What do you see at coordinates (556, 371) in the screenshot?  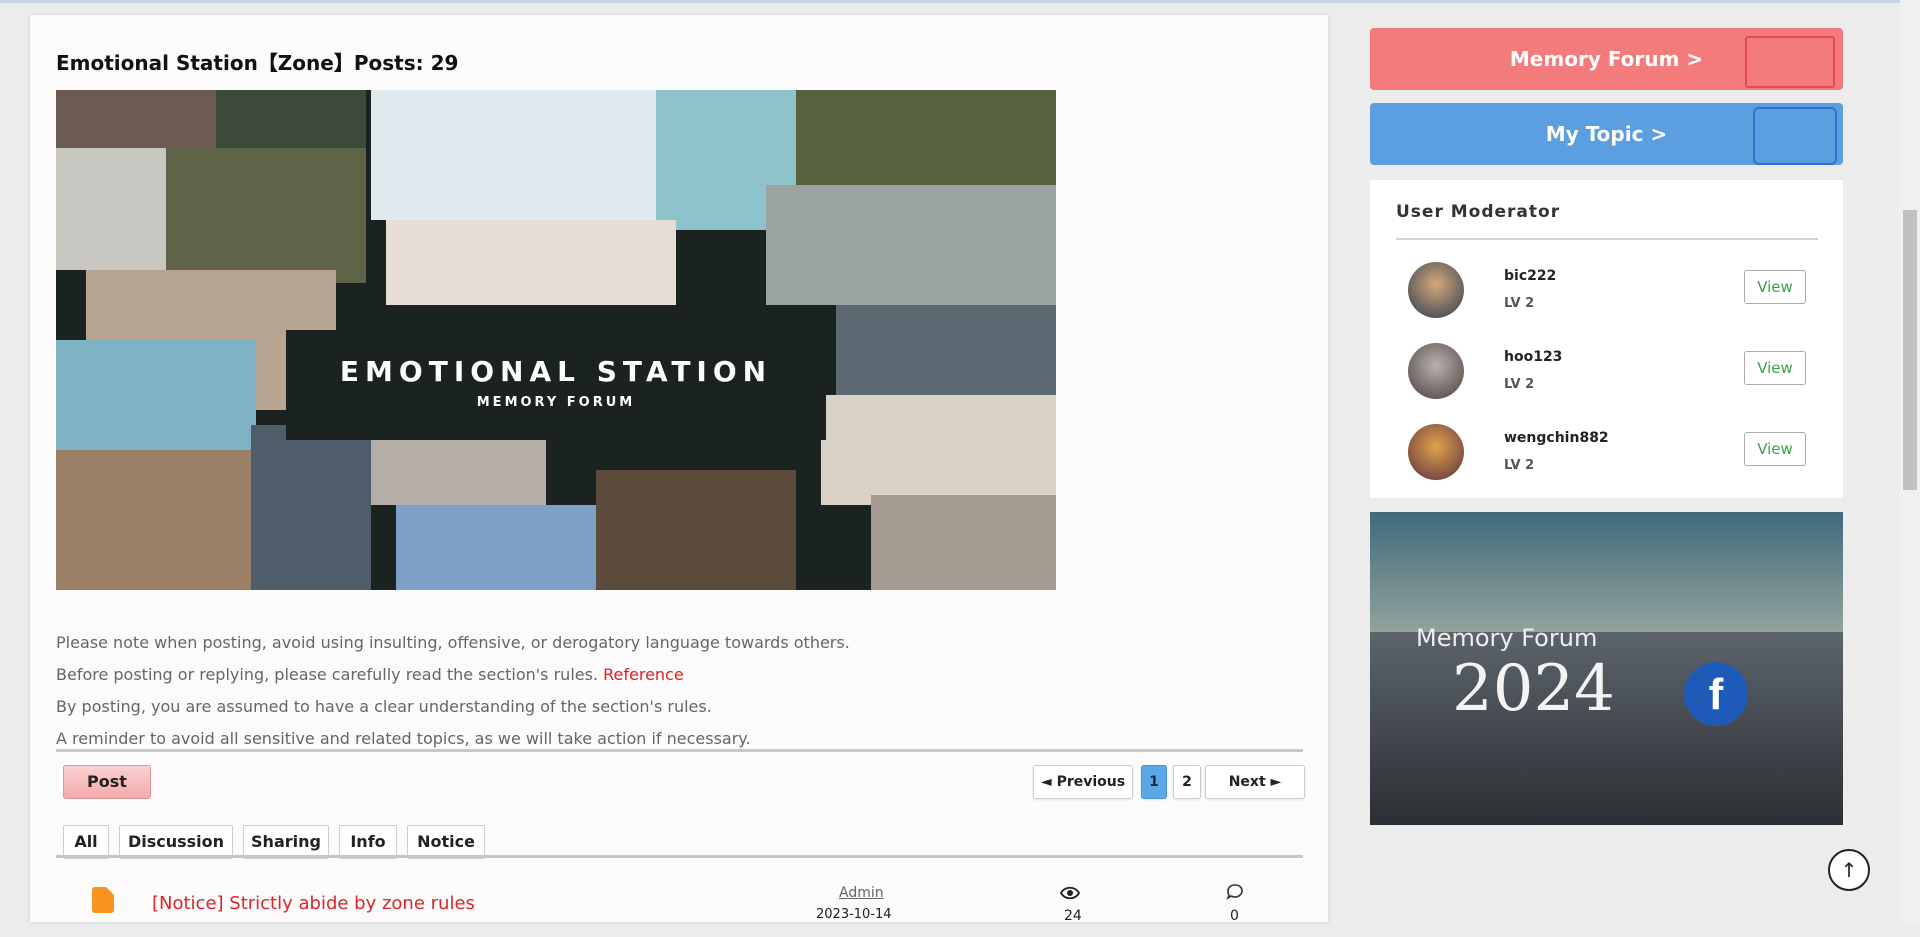 I see `banner-title: EMOTIONAL STATION` at bounding box center [556, 371].